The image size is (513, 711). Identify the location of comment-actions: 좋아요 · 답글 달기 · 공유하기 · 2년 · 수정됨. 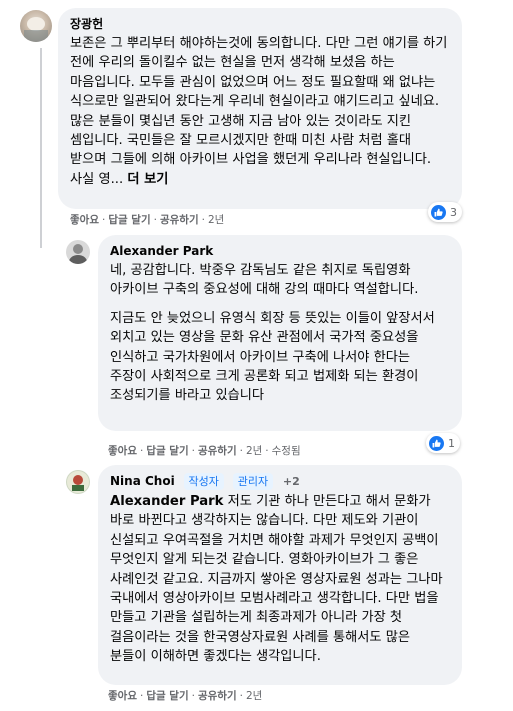
(204, 451).